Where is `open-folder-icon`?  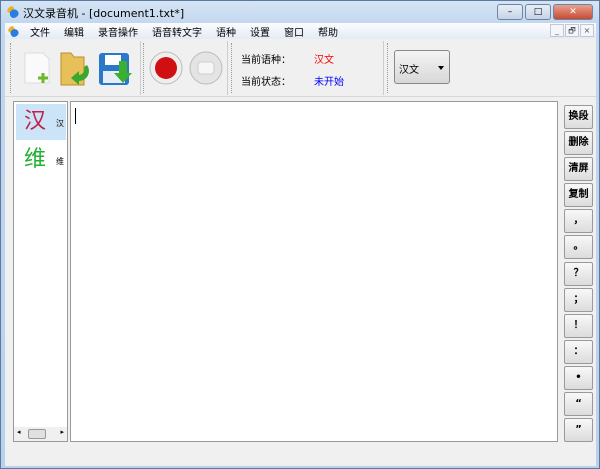
open-folder-icon is located at coordinates (75, 68).